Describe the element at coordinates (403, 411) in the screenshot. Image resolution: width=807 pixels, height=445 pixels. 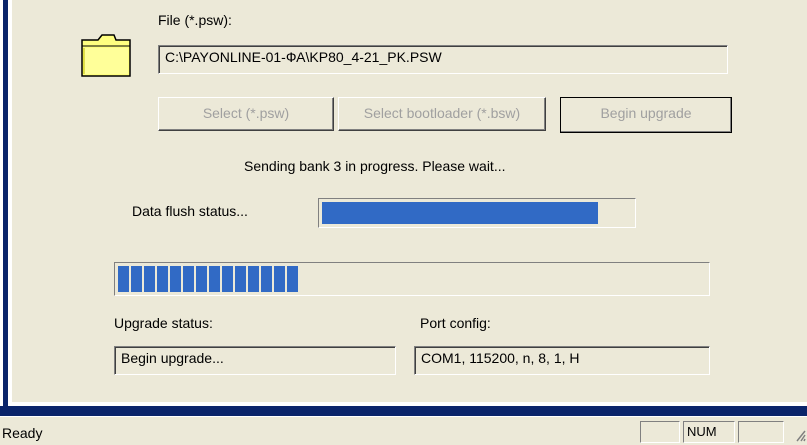
I see `window-bottom-border` at that location.